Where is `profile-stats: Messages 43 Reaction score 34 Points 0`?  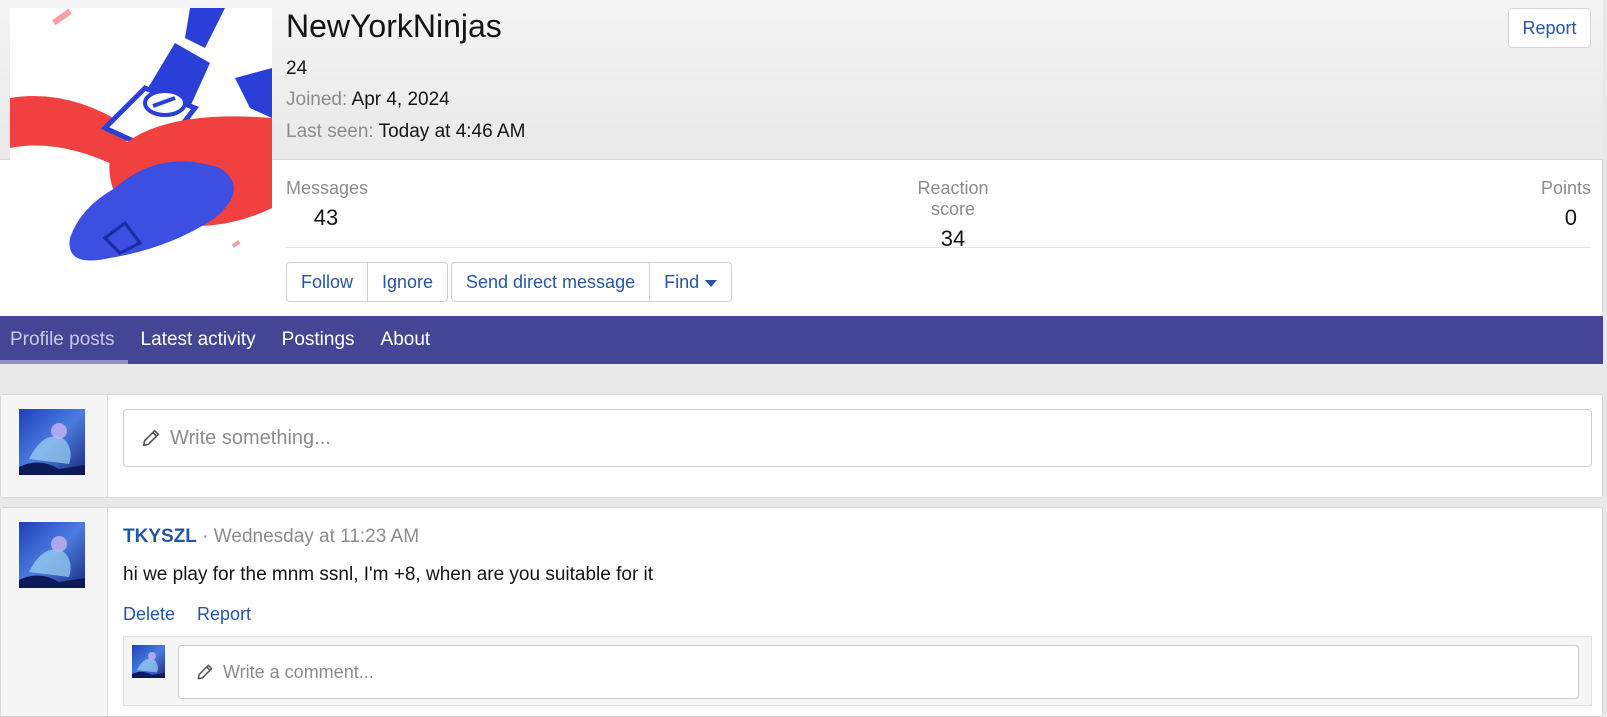
profile-stats: Messages 43 Reaction score 34 Points 0 is located at coordinates (938, 213).